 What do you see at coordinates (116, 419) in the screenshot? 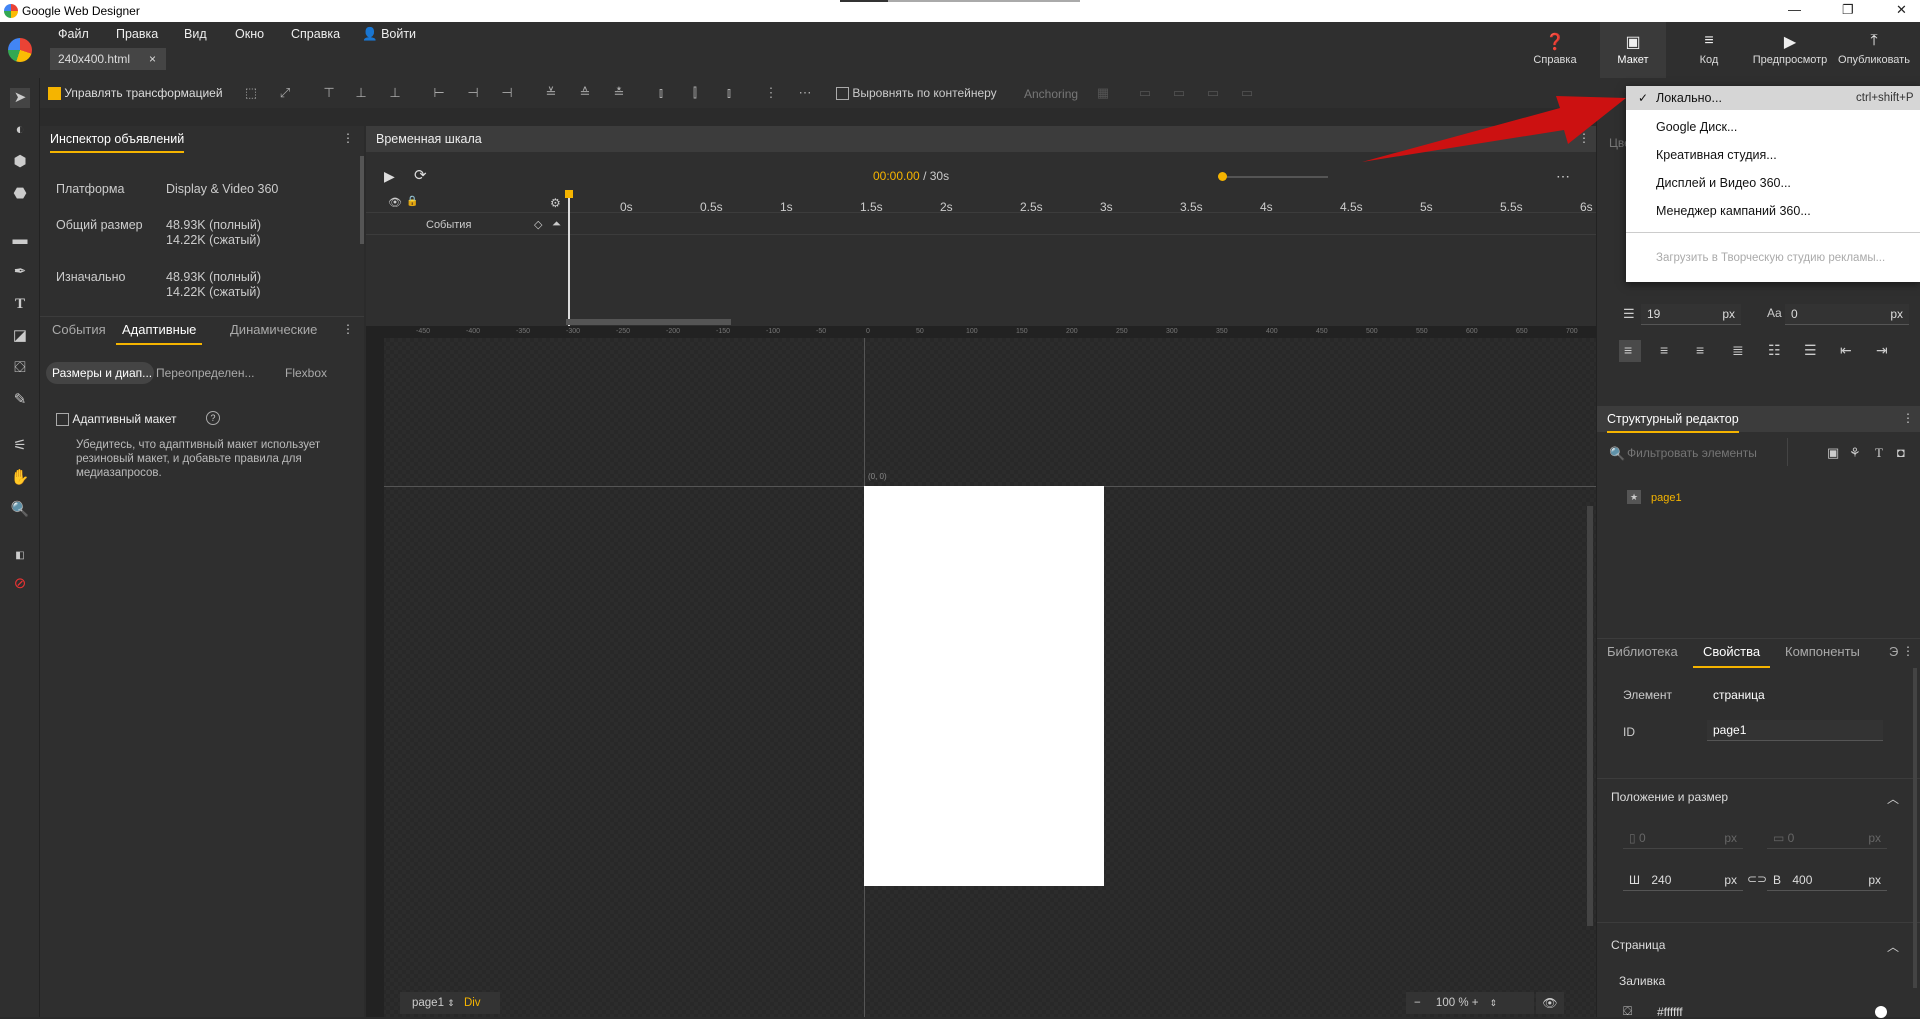
I see `adaptive-layout-toggle: Адаптивный макет` at bounding box center [116, 419].